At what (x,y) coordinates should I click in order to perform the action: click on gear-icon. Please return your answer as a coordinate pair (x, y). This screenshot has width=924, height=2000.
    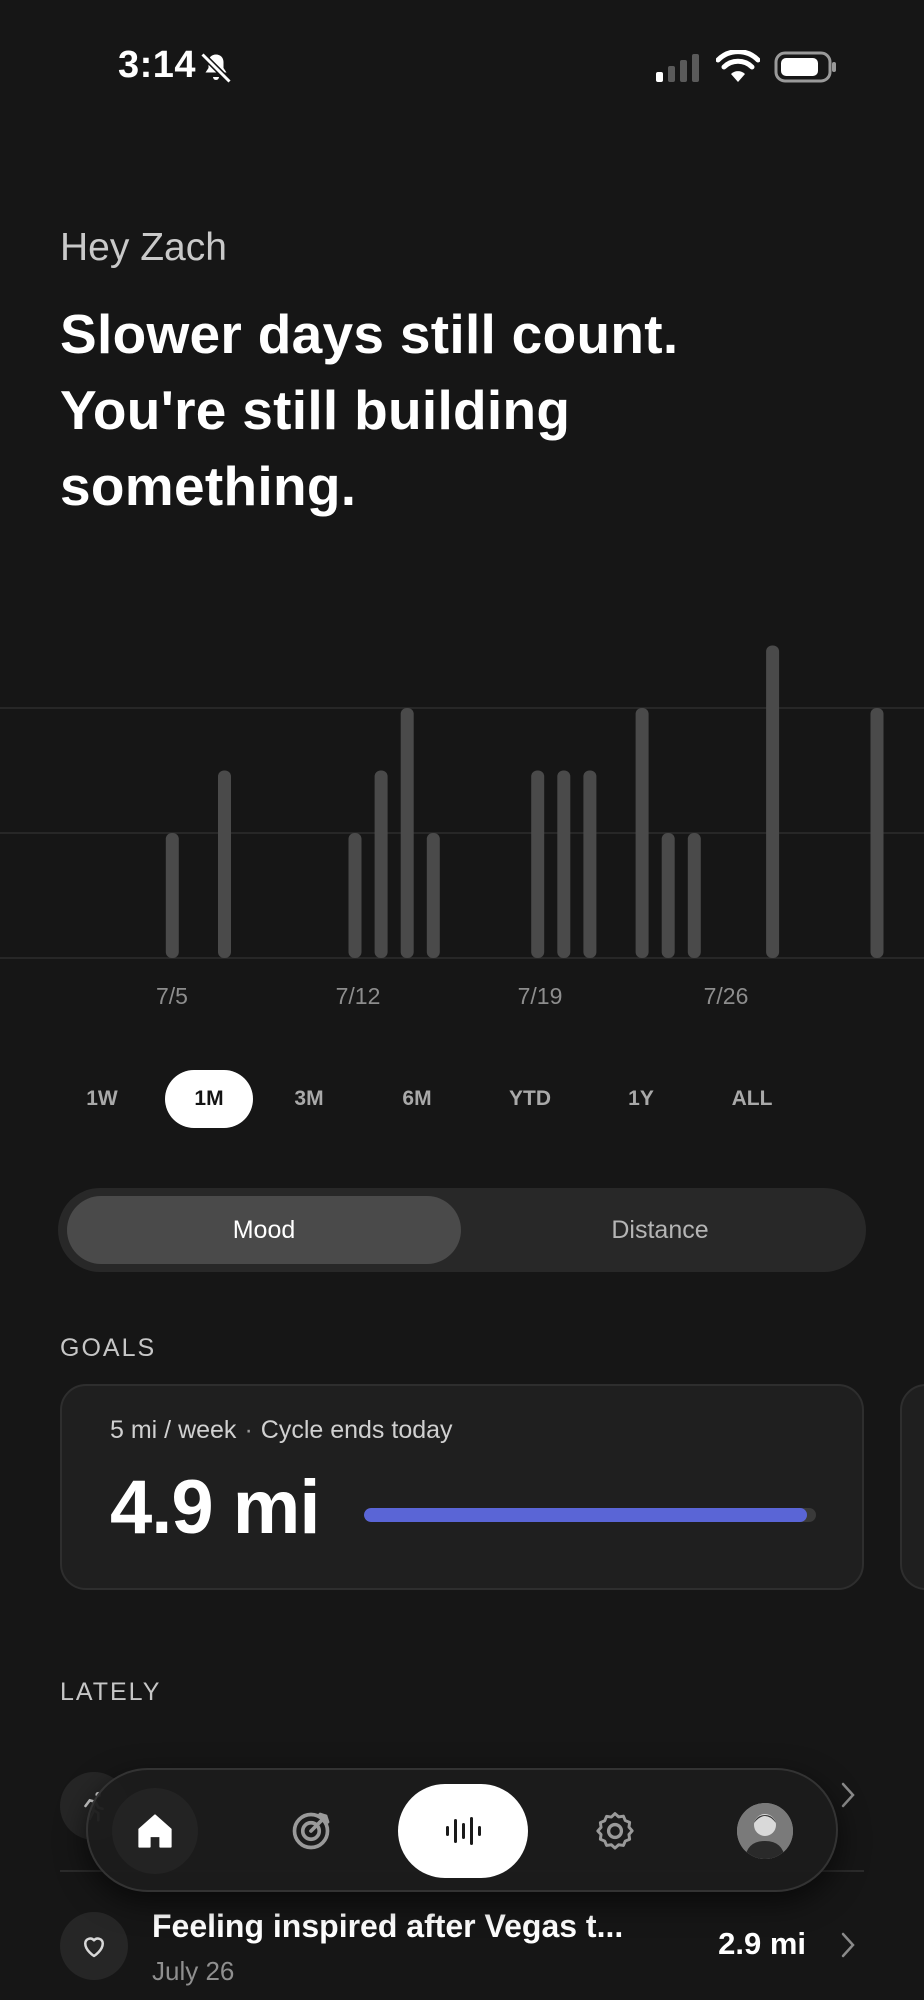
    Looking at the image, I should click on (615, 1831).